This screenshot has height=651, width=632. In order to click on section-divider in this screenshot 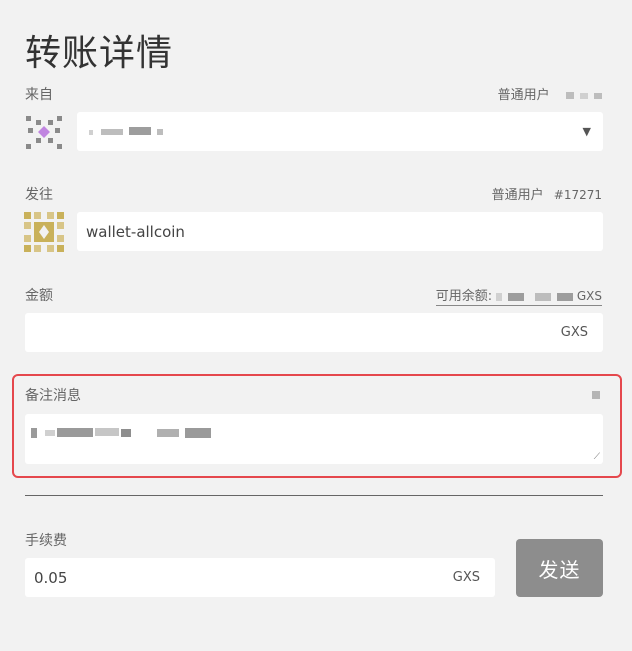, I will do `click(314, 495)`.